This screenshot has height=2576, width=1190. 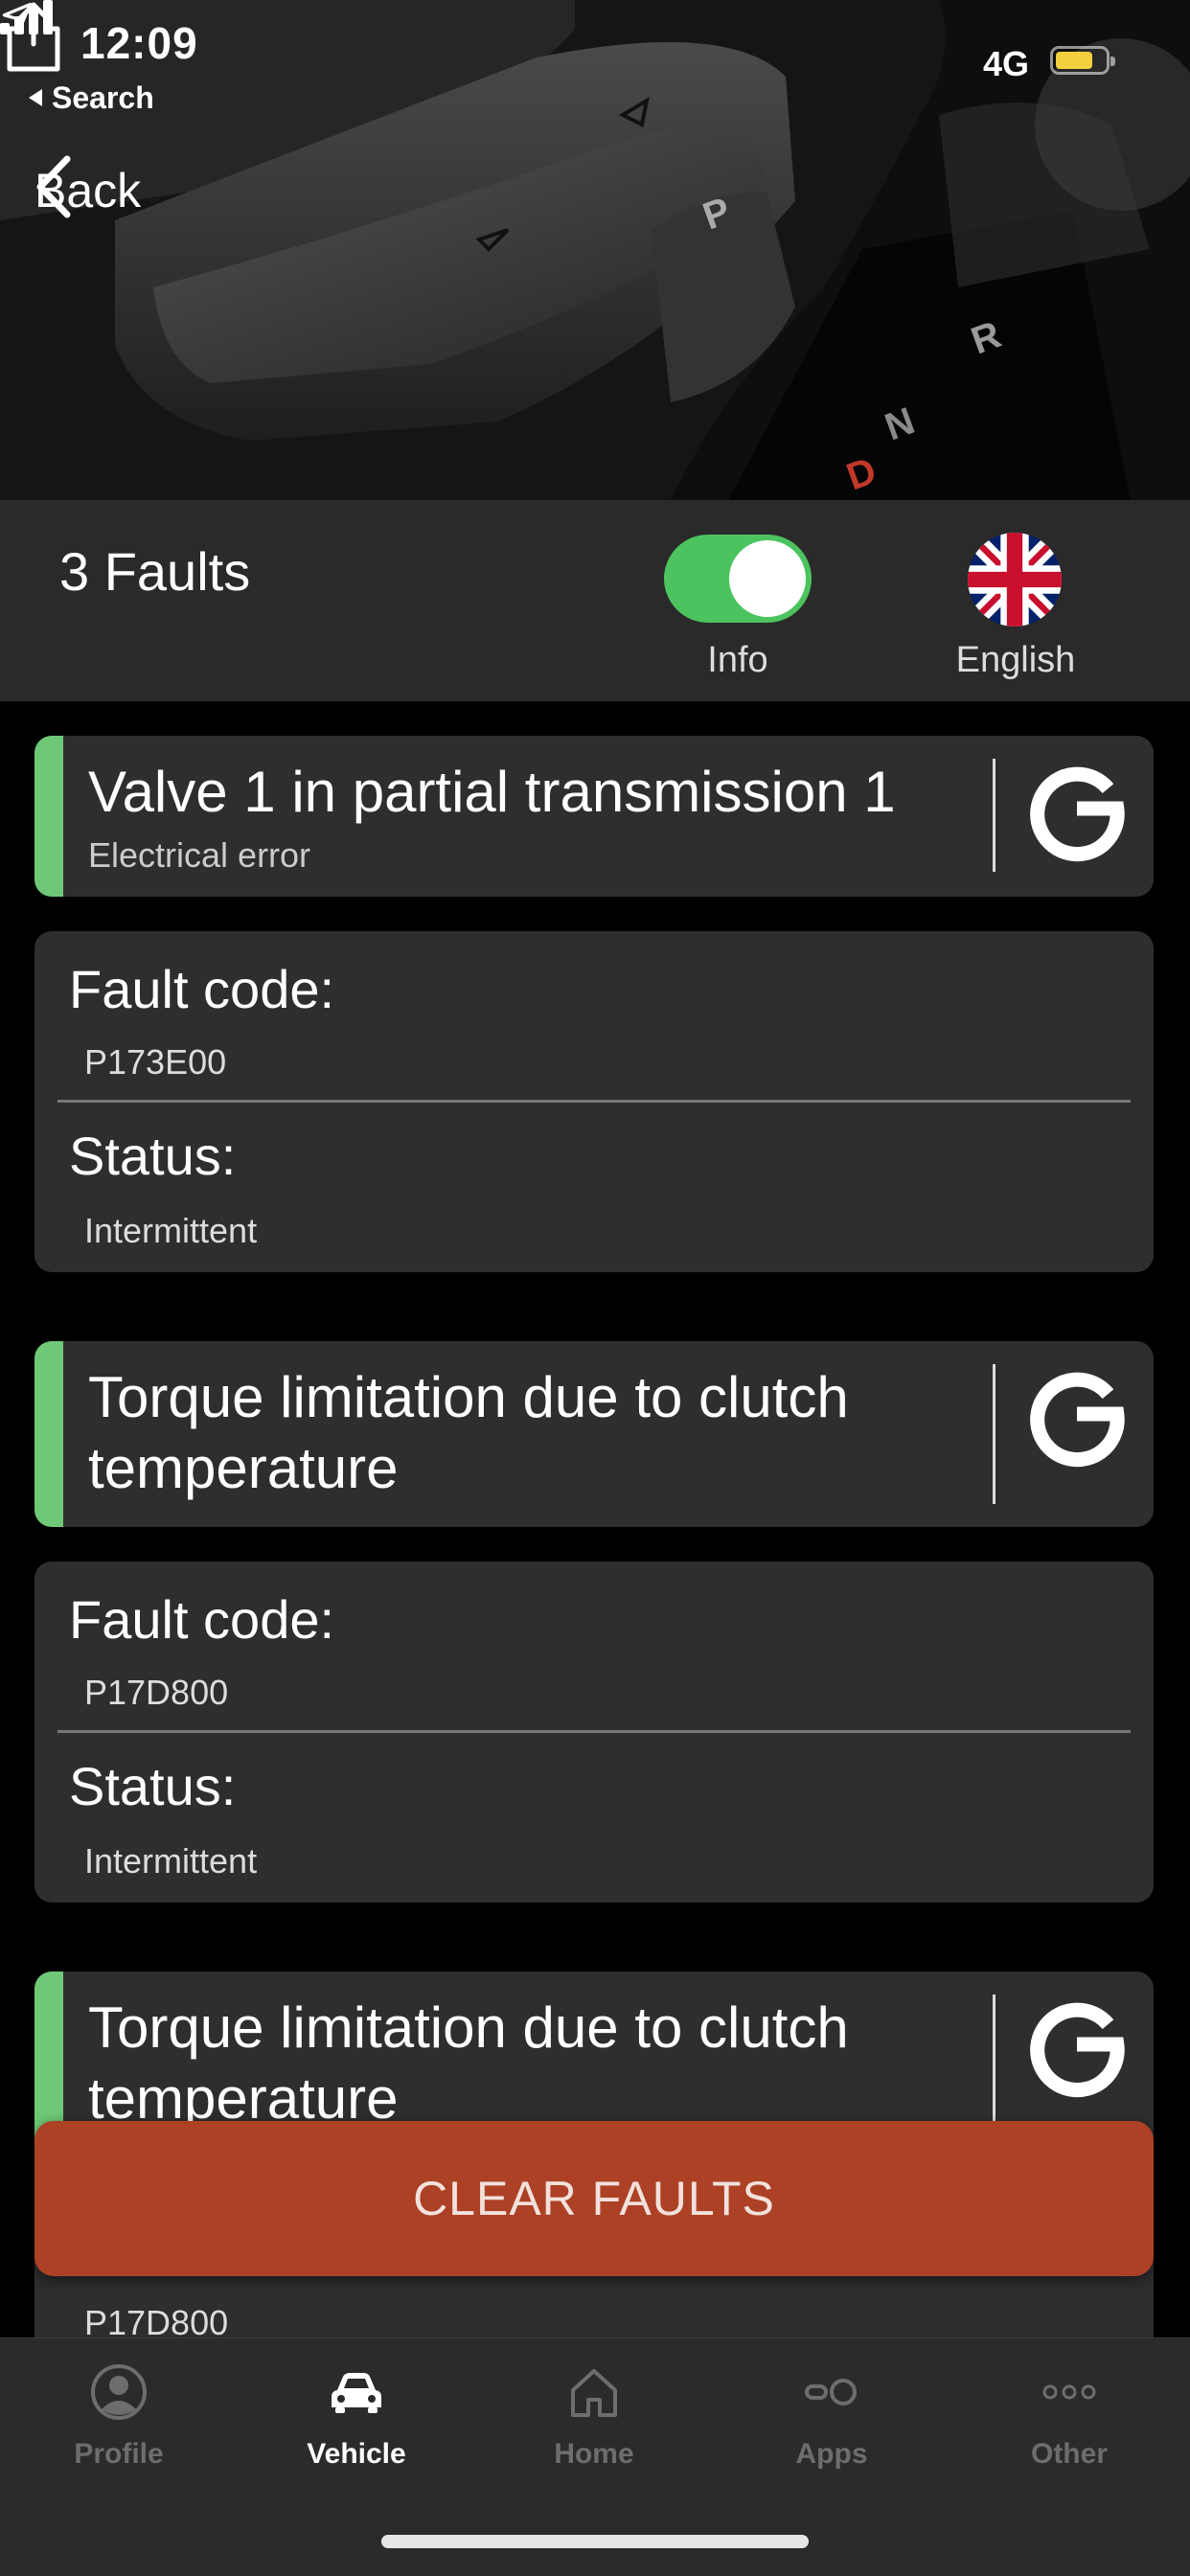 What do you see at coordinates (88, 190) in the screenshot?
I see `back-button: Back` at bounding box center [88, 190].